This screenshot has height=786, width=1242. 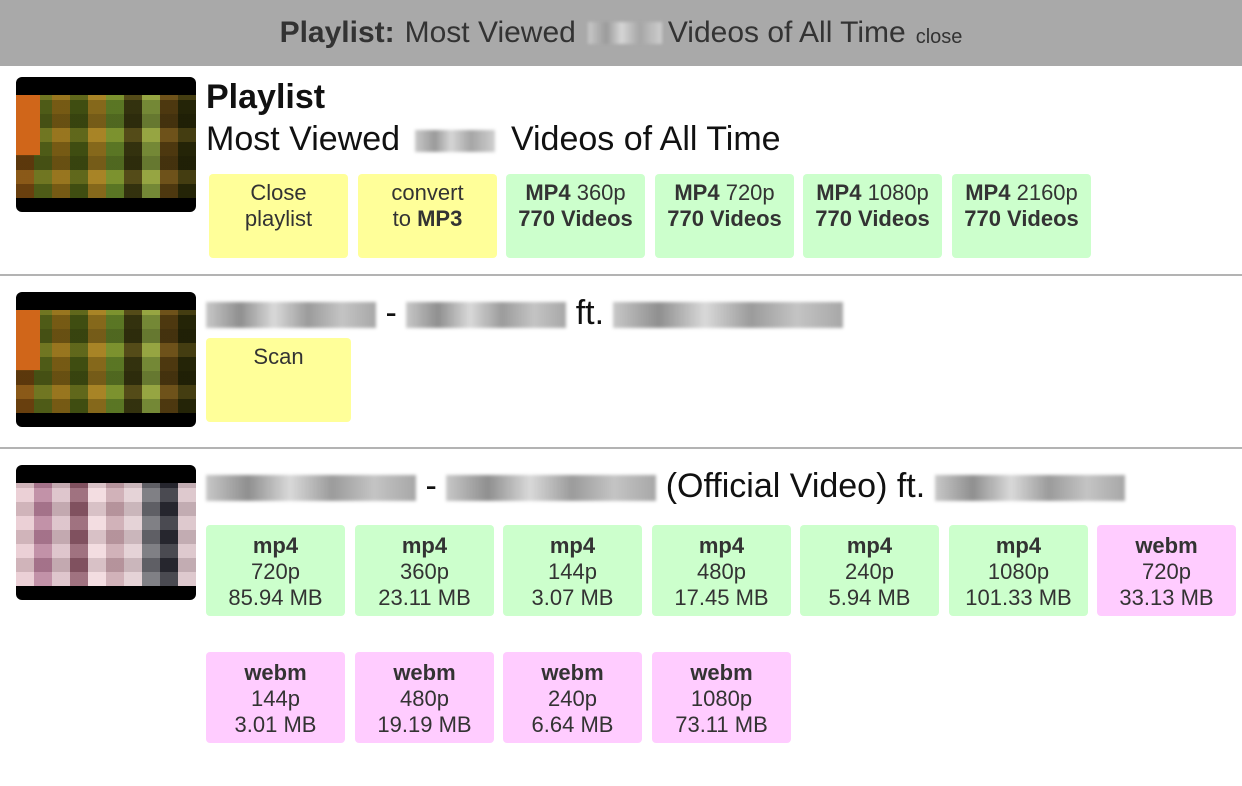 What do you see at coordinates (1021, 216) in the screenshot?
I see `download-mp4-2160p-button: MP4 2160p 770 Videos` at bounding box center [1021, 216].